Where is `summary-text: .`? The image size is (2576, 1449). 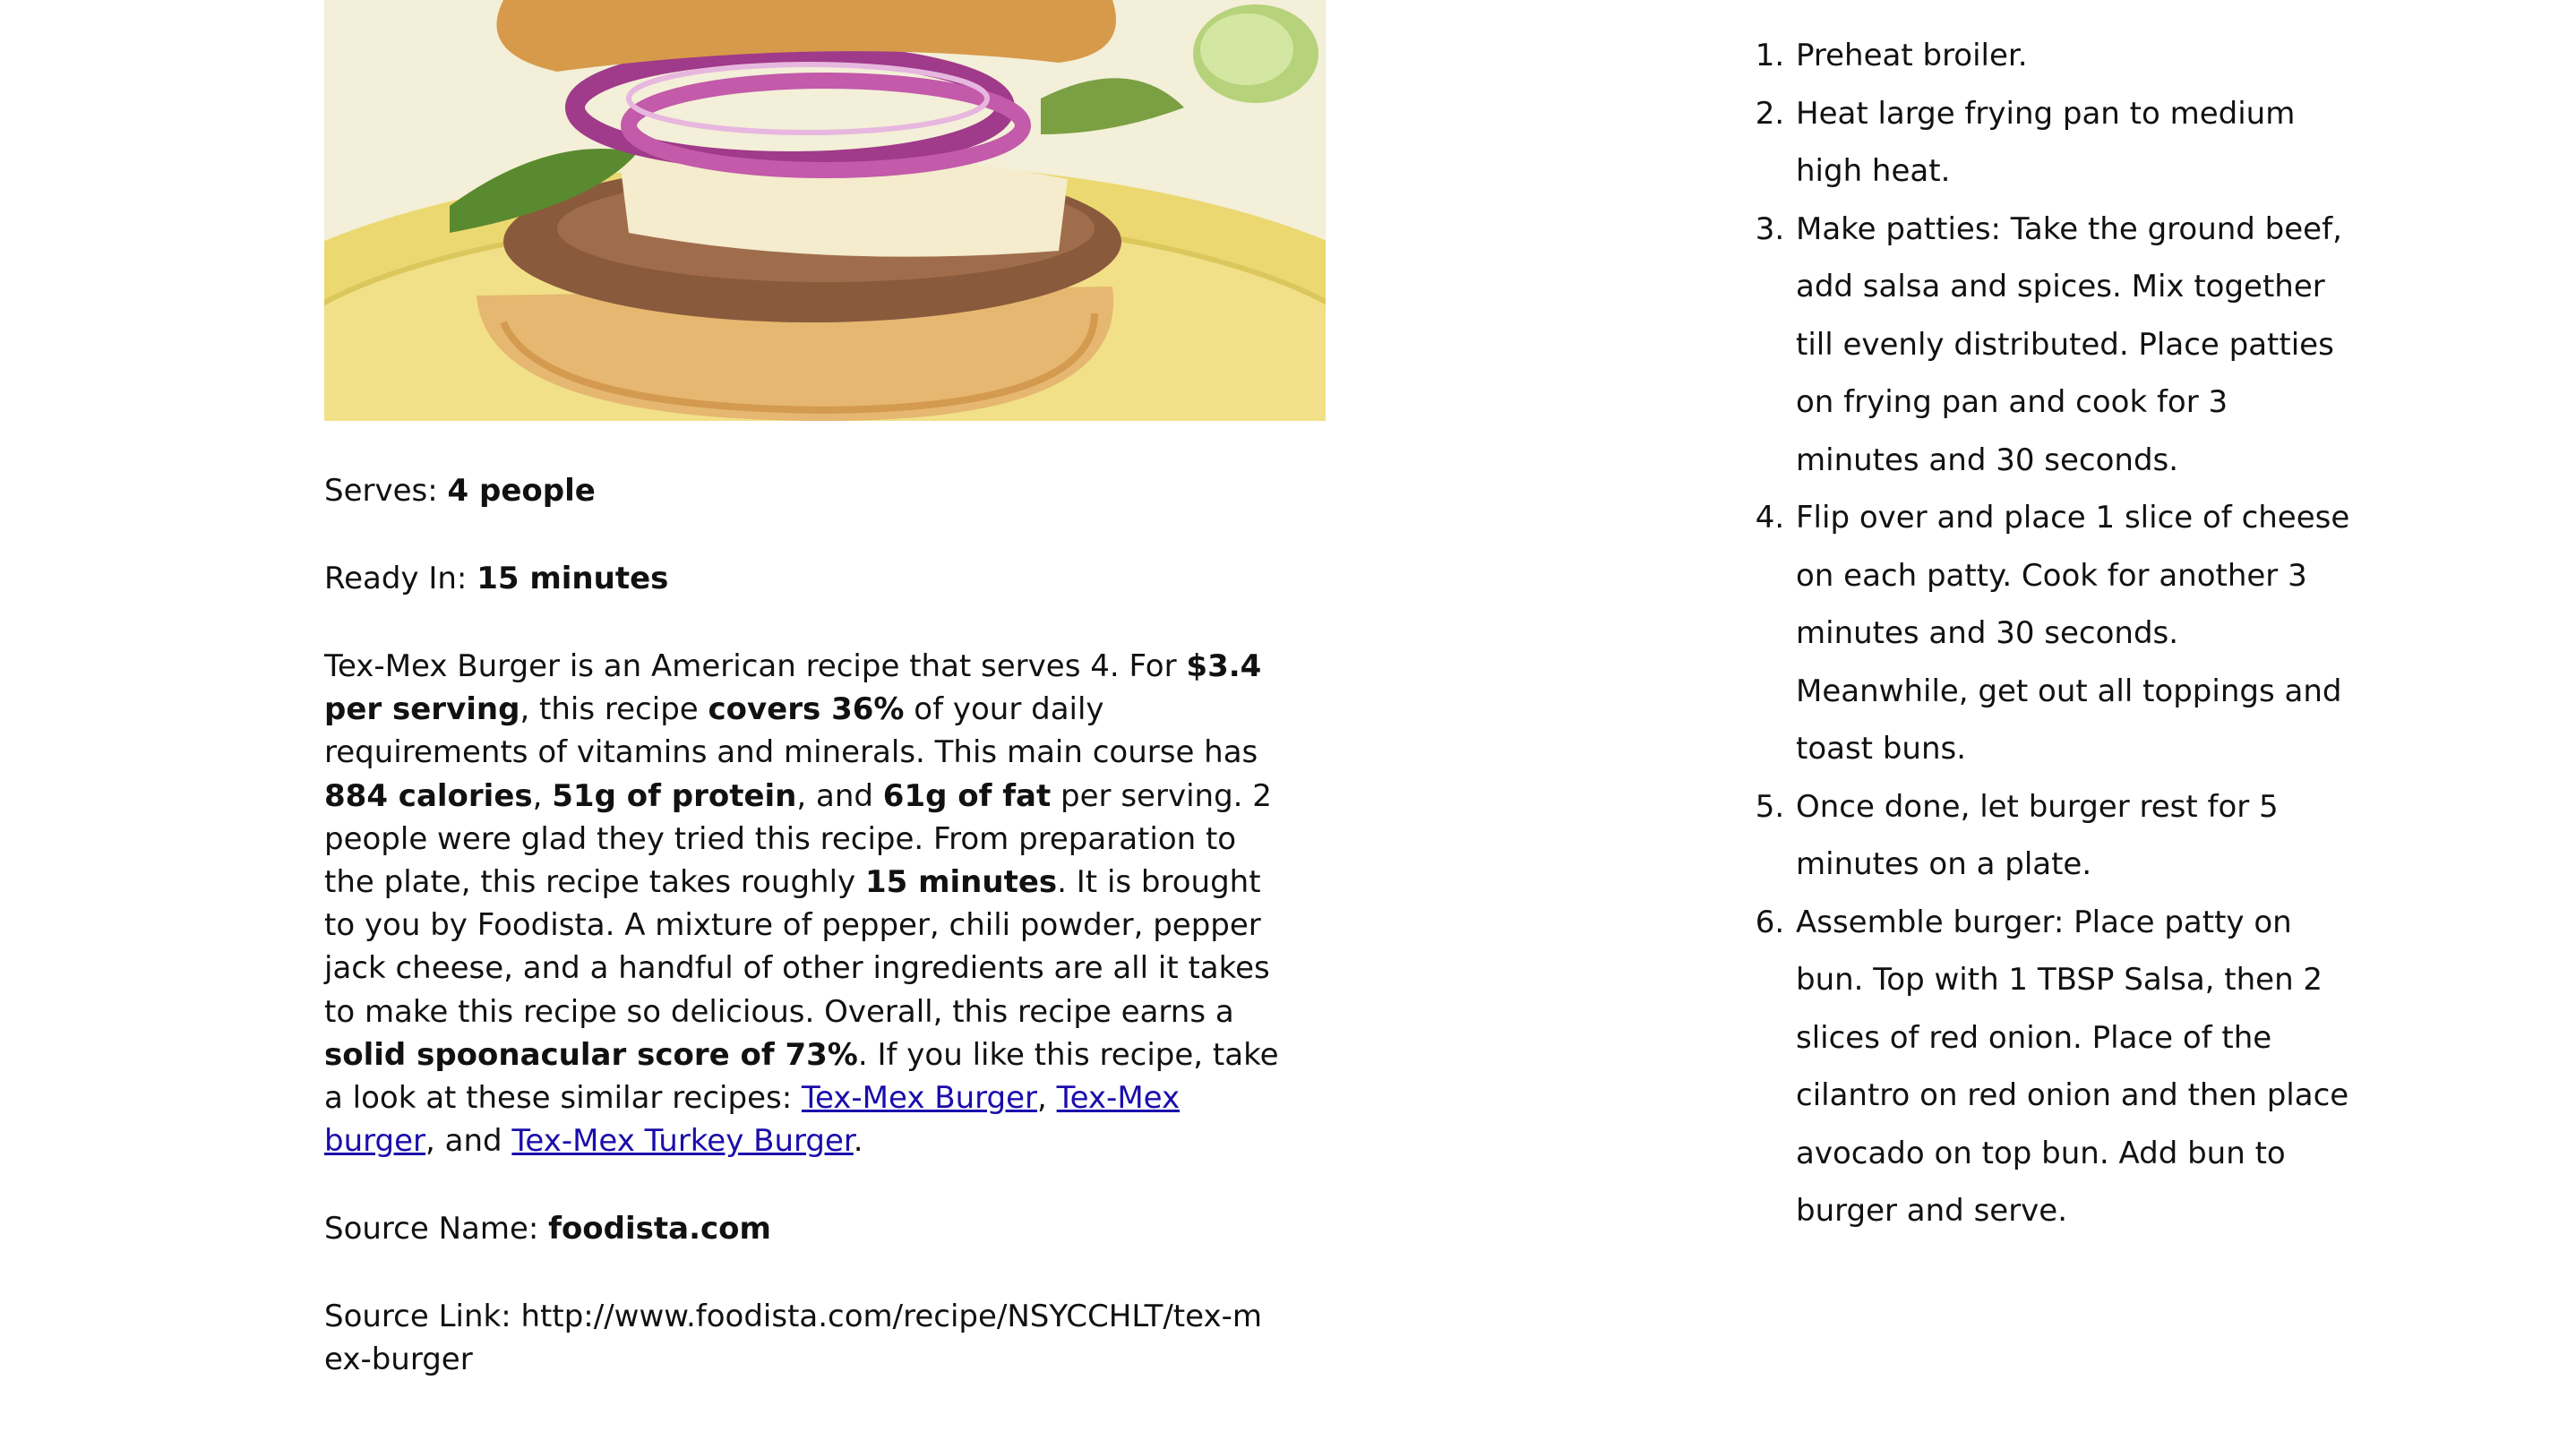
summary-text: . is located at coordinates (858, 1141).